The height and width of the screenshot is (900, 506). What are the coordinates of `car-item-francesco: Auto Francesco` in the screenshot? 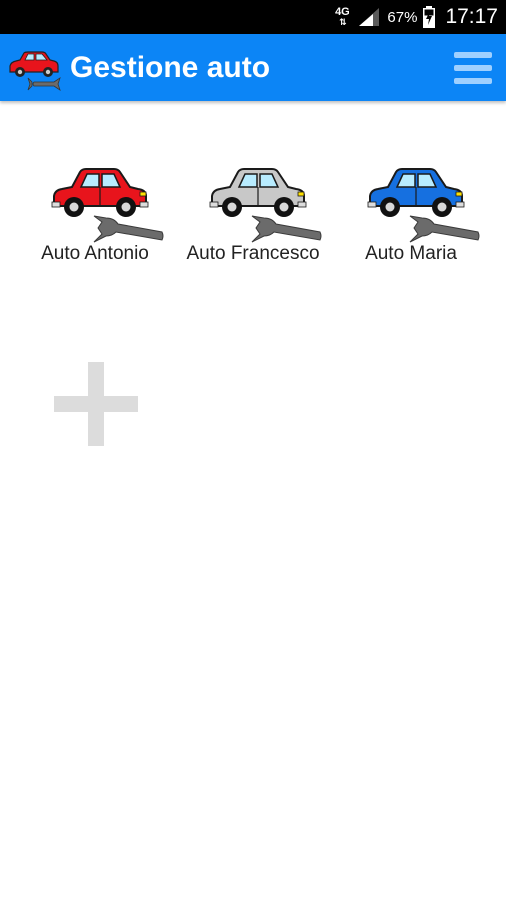 It's located at (253, 214).